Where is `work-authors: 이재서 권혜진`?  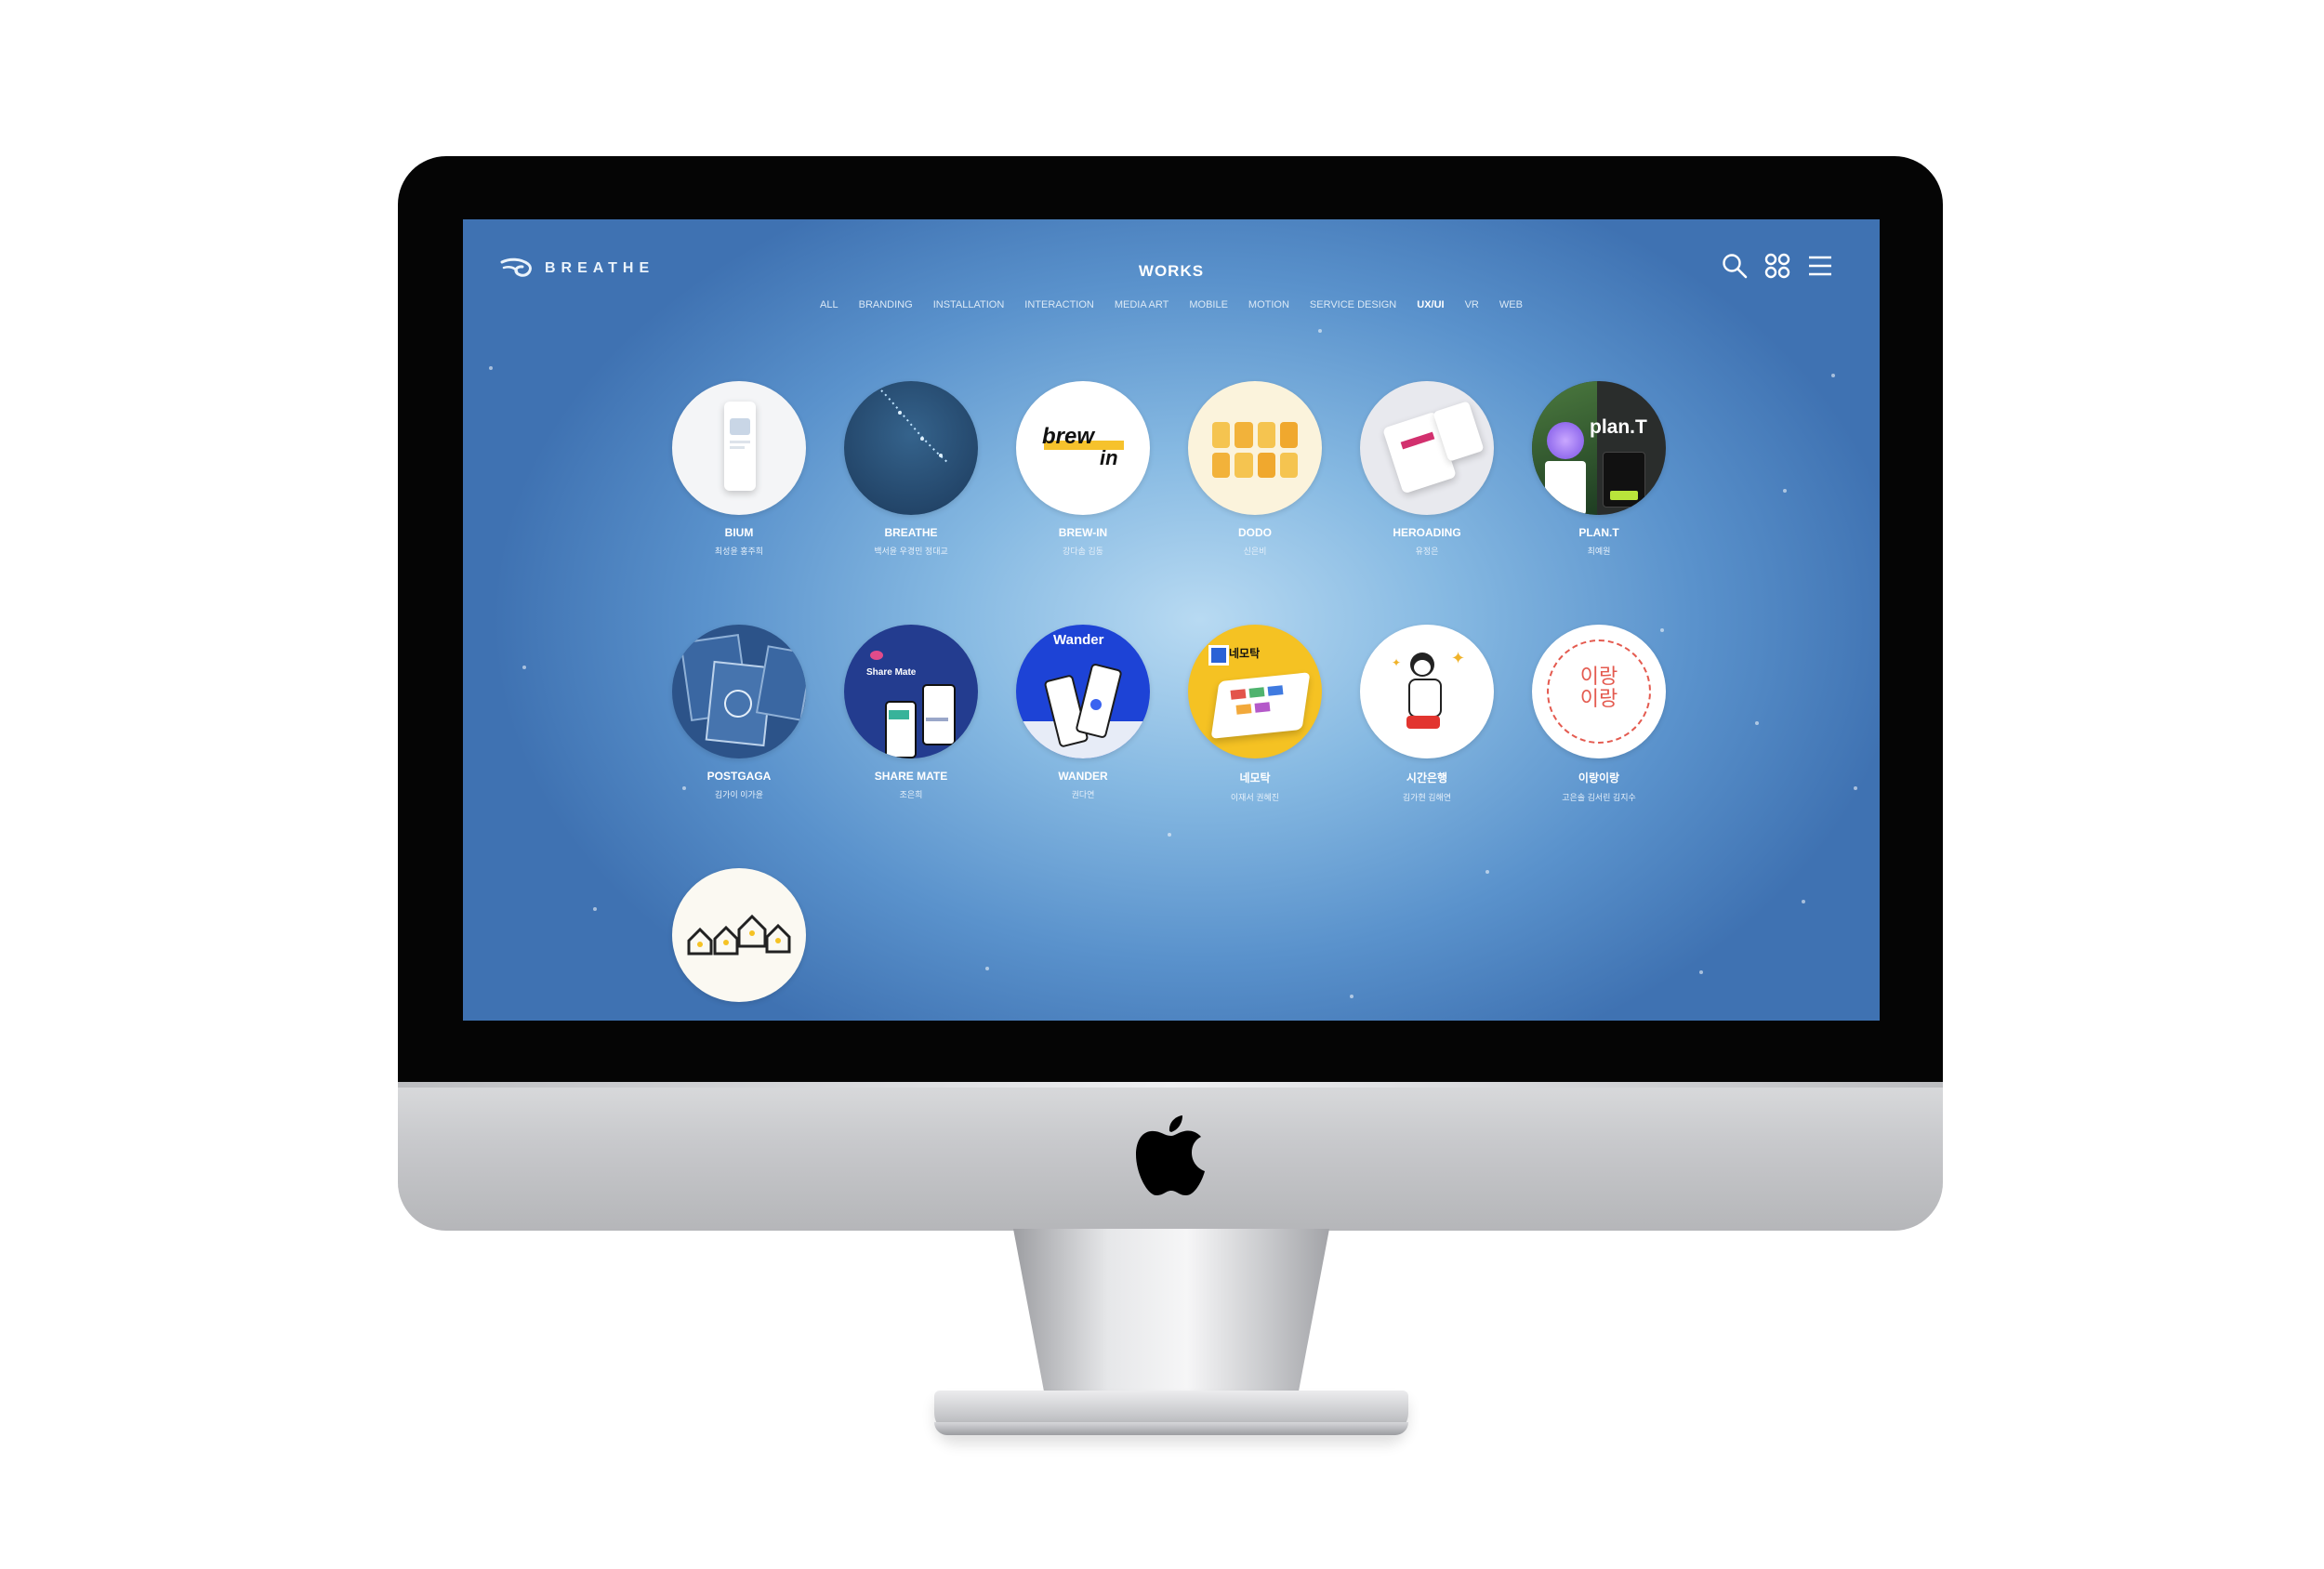 work-authors: 이재서 권혜진 is located at coordinates (1255, 797).